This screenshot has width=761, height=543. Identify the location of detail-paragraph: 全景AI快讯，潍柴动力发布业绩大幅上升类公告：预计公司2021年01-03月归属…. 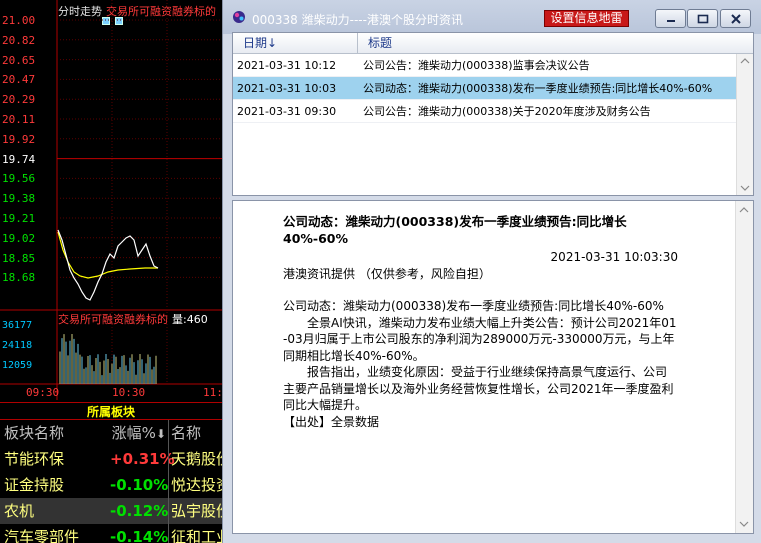
(480, 339).